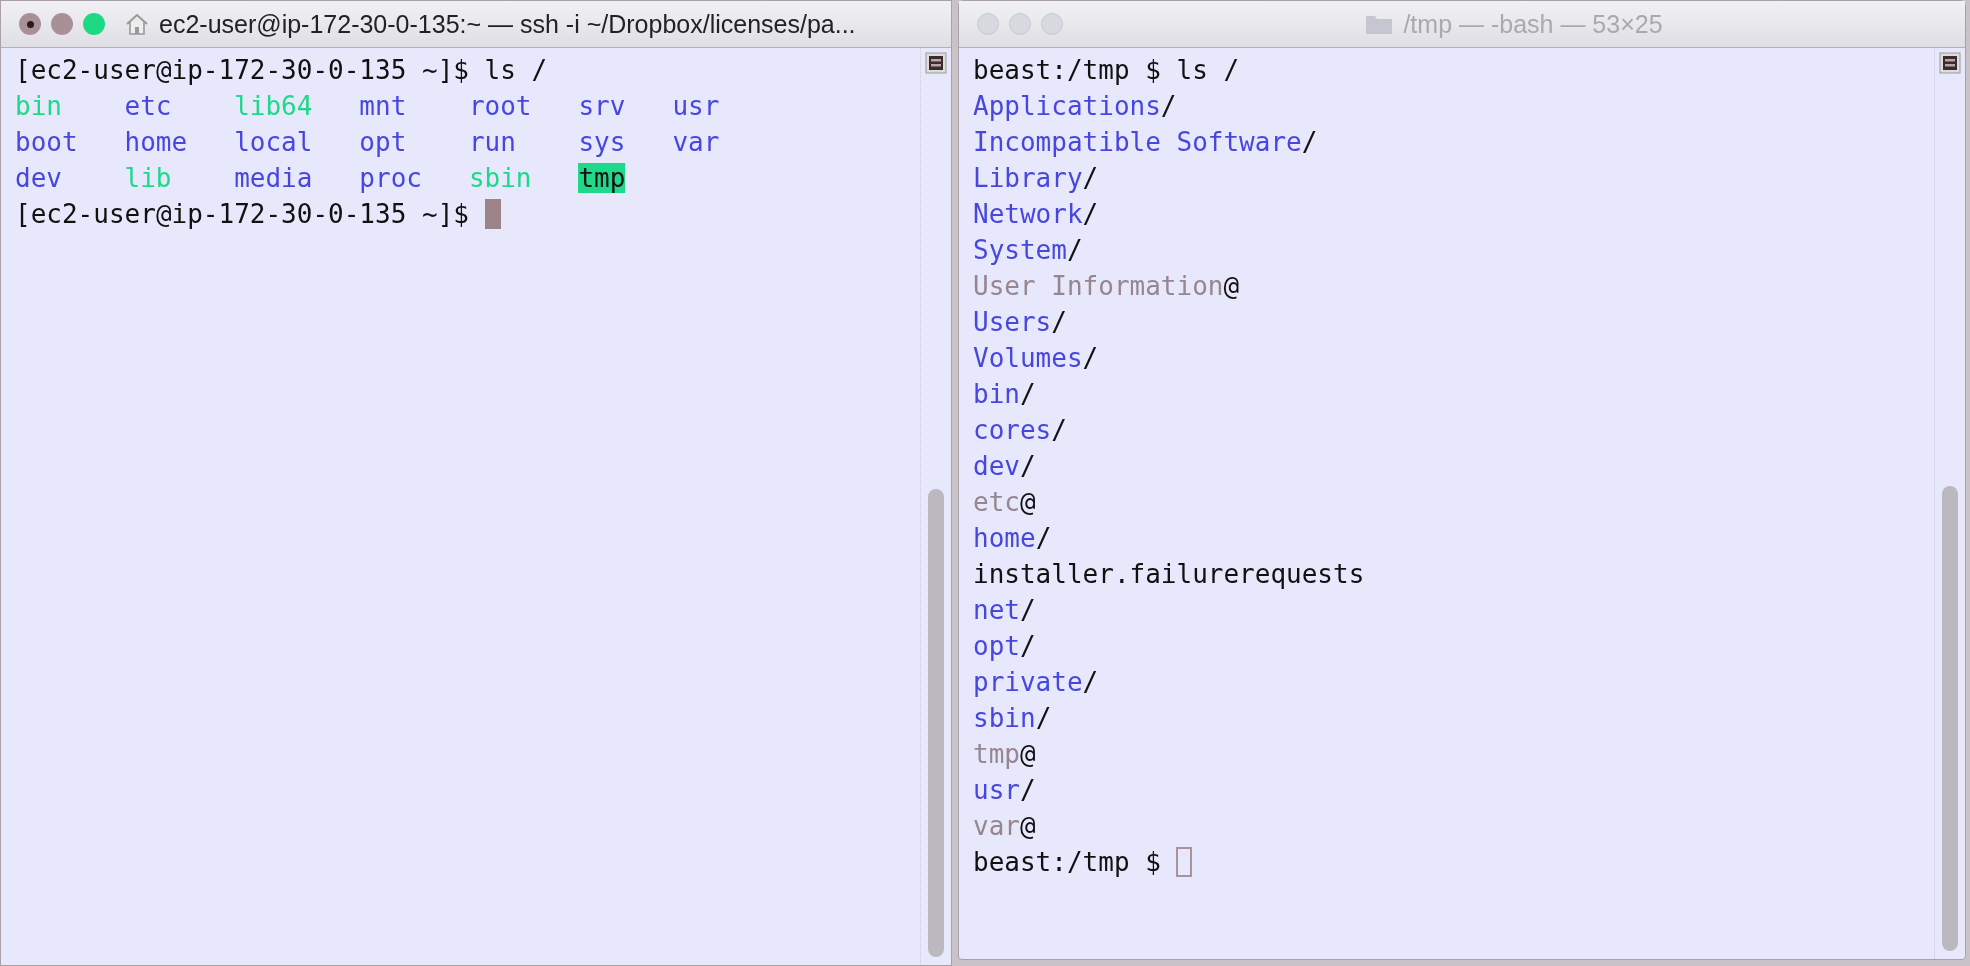 The width and height of the screenshot is (1970, 966). I want to click on file-entry: System/, so click(1028, 250).